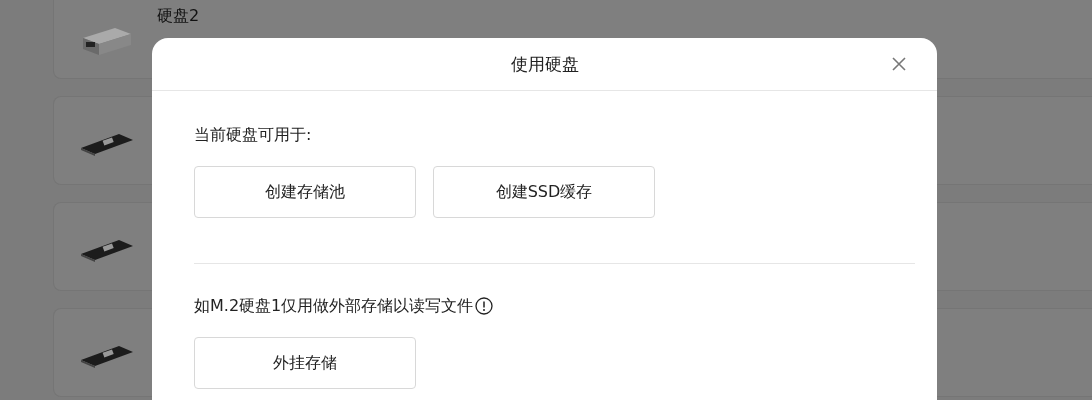 The image size is (1092, 400). What do you see at coordinates (305, 192) in the screenshot?
I see `option-button: 创建存储池` at bounding box center [305, 192].